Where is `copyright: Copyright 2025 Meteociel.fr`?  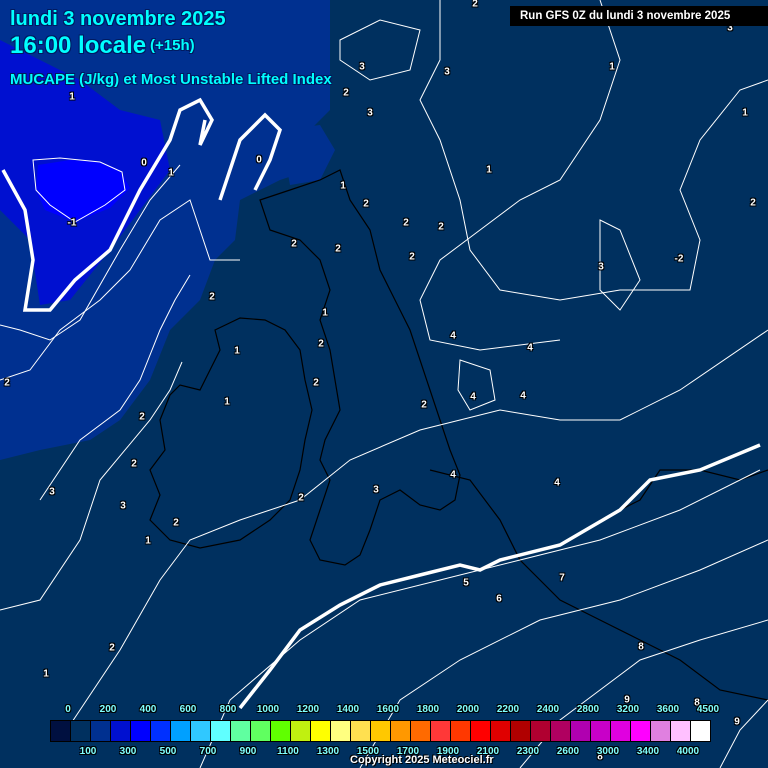 copyright: Copyright 2025 Meteociel.fr is located at coordinates (422, 760).